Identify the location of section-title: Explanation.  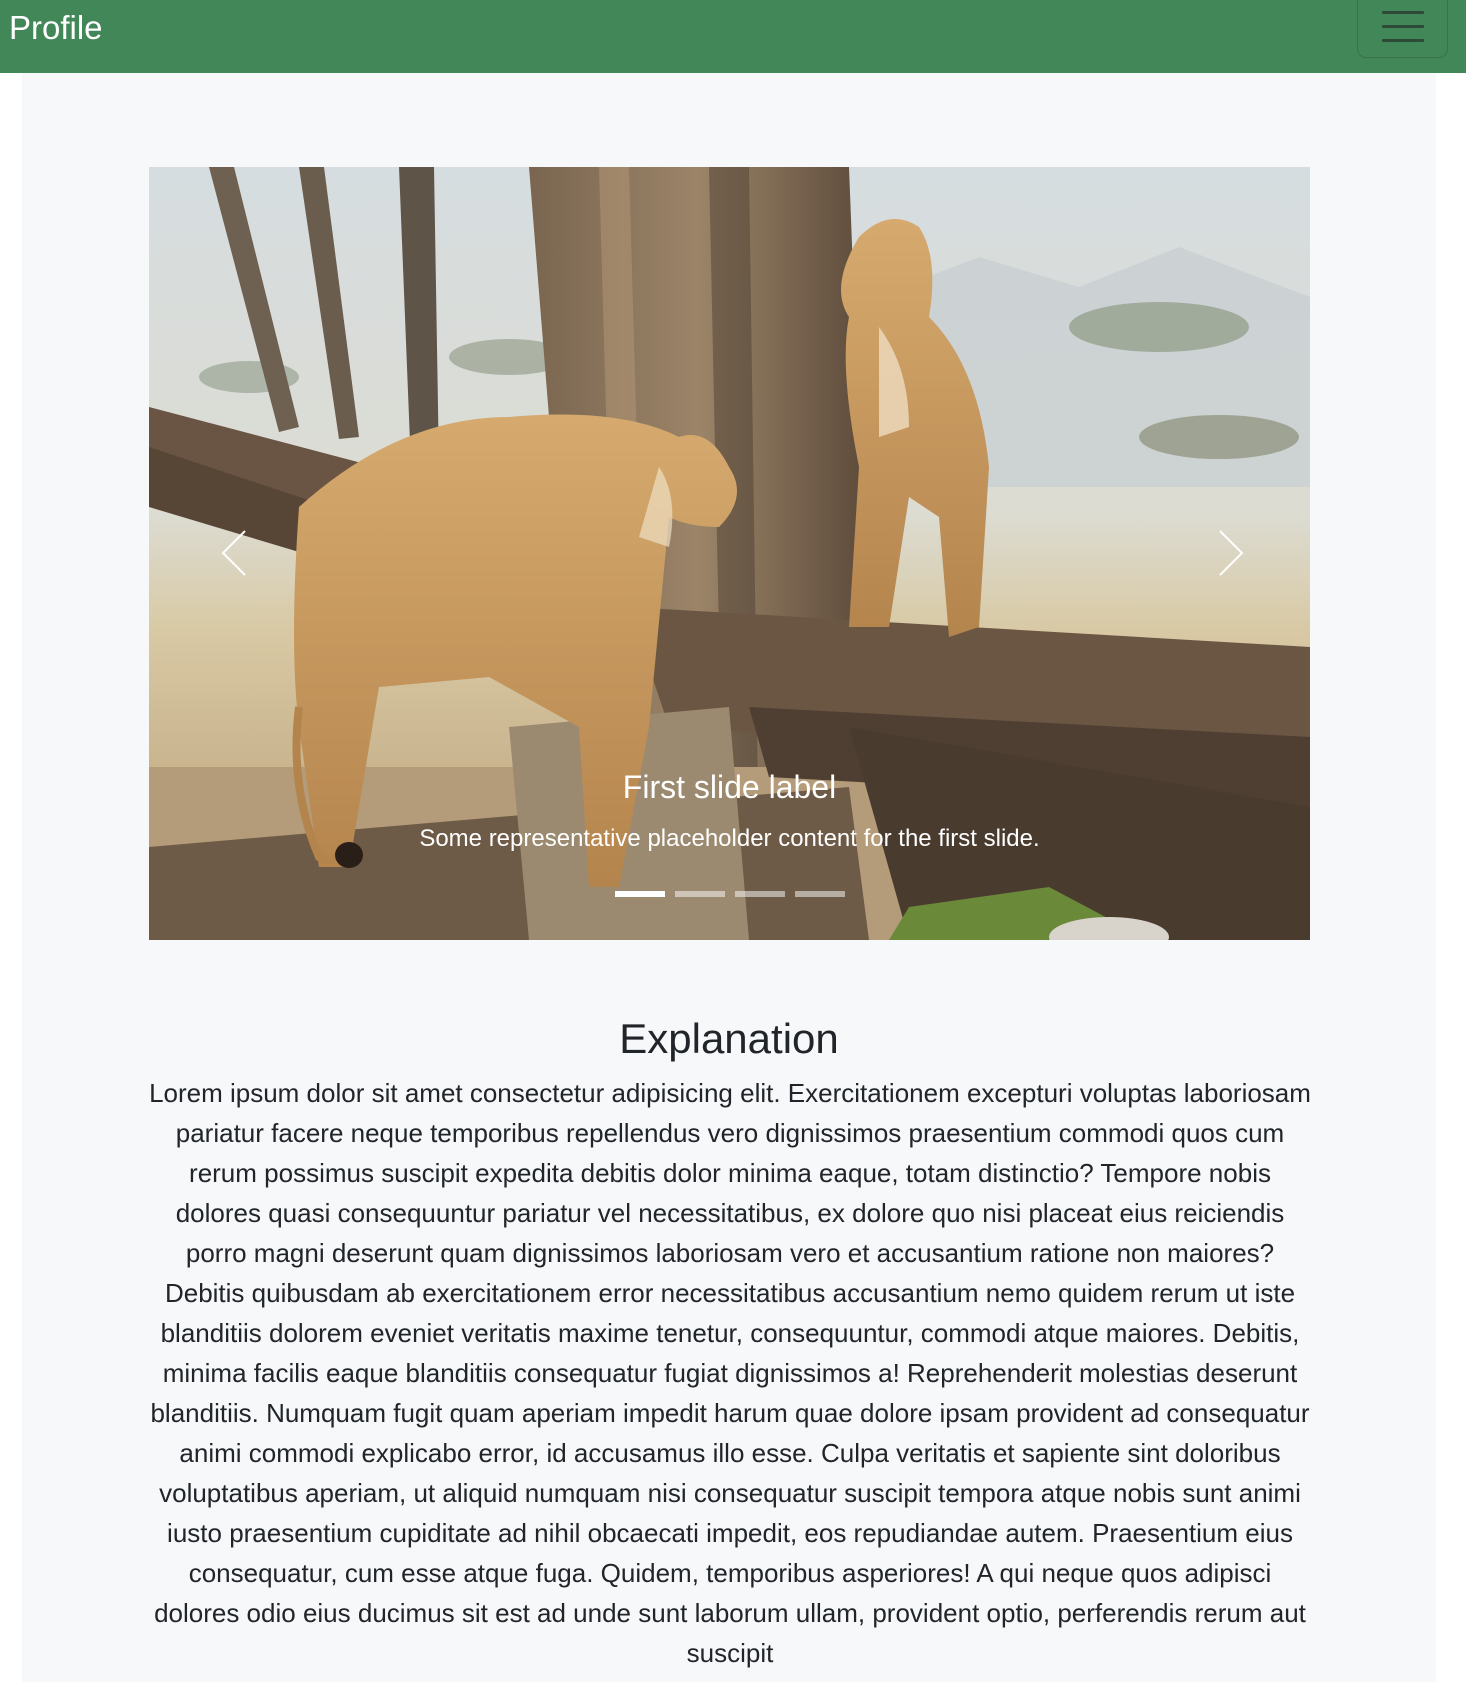
(729, 1038).